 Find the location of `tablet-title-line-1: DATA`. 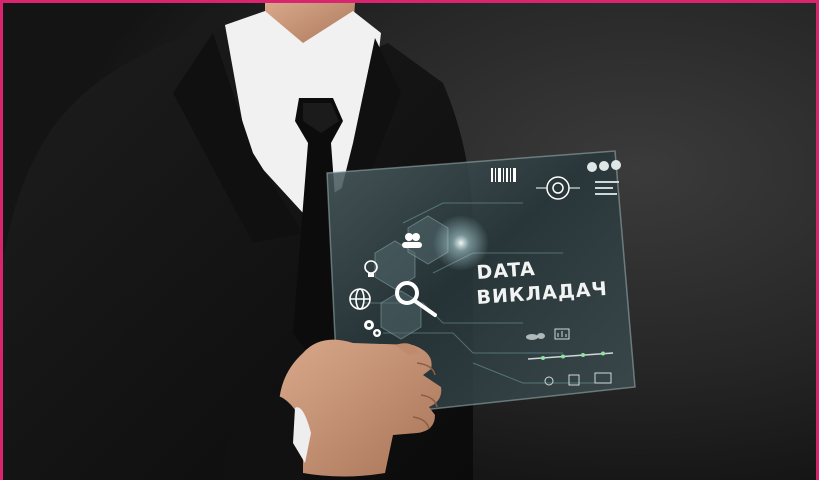

tablet-title-line-1: DATA is located at coordinates (506, 271).